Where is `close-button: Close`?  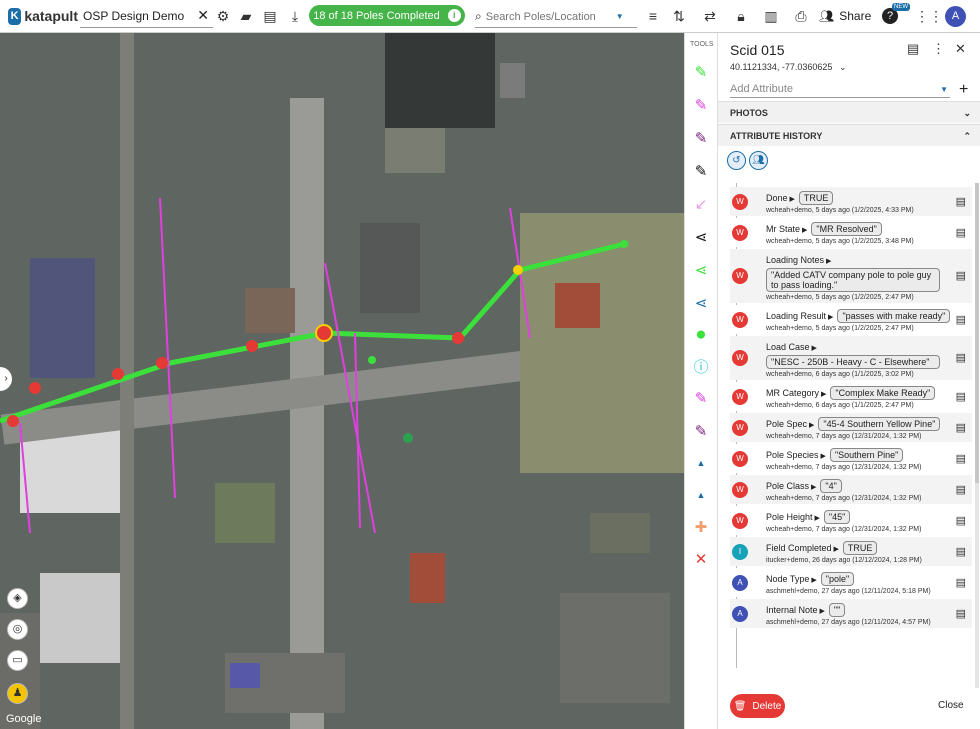
close-button: Close is located at coordinates (951, 705).